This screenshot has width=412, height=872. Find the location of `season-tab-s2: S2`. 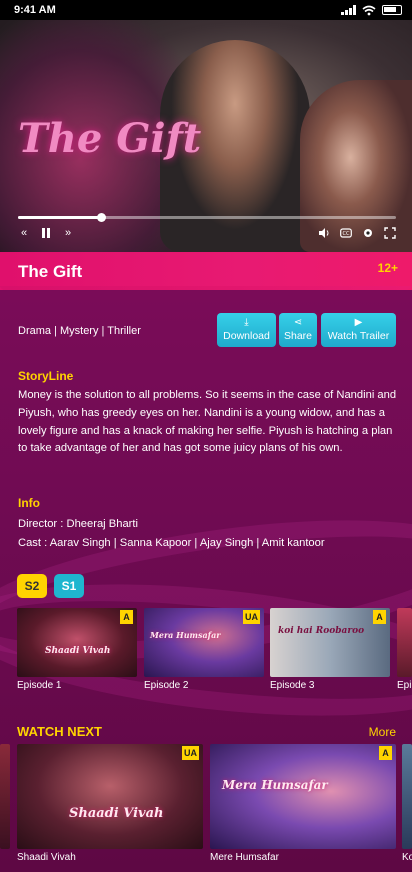

season-tab-s2: S2 is located at coordinates (32, 586).